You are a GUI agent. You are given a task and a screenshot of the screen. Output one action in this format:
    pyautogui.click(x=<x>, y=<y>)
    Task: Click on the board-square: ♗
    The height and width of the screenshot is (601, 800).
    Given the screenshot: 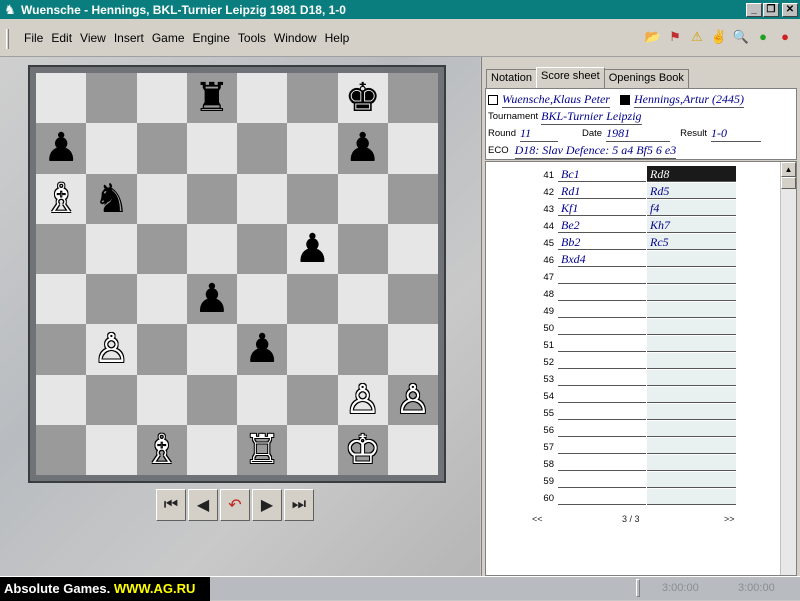 What is the action you would take?
    pyautogui.click(x=161, y=449)
    